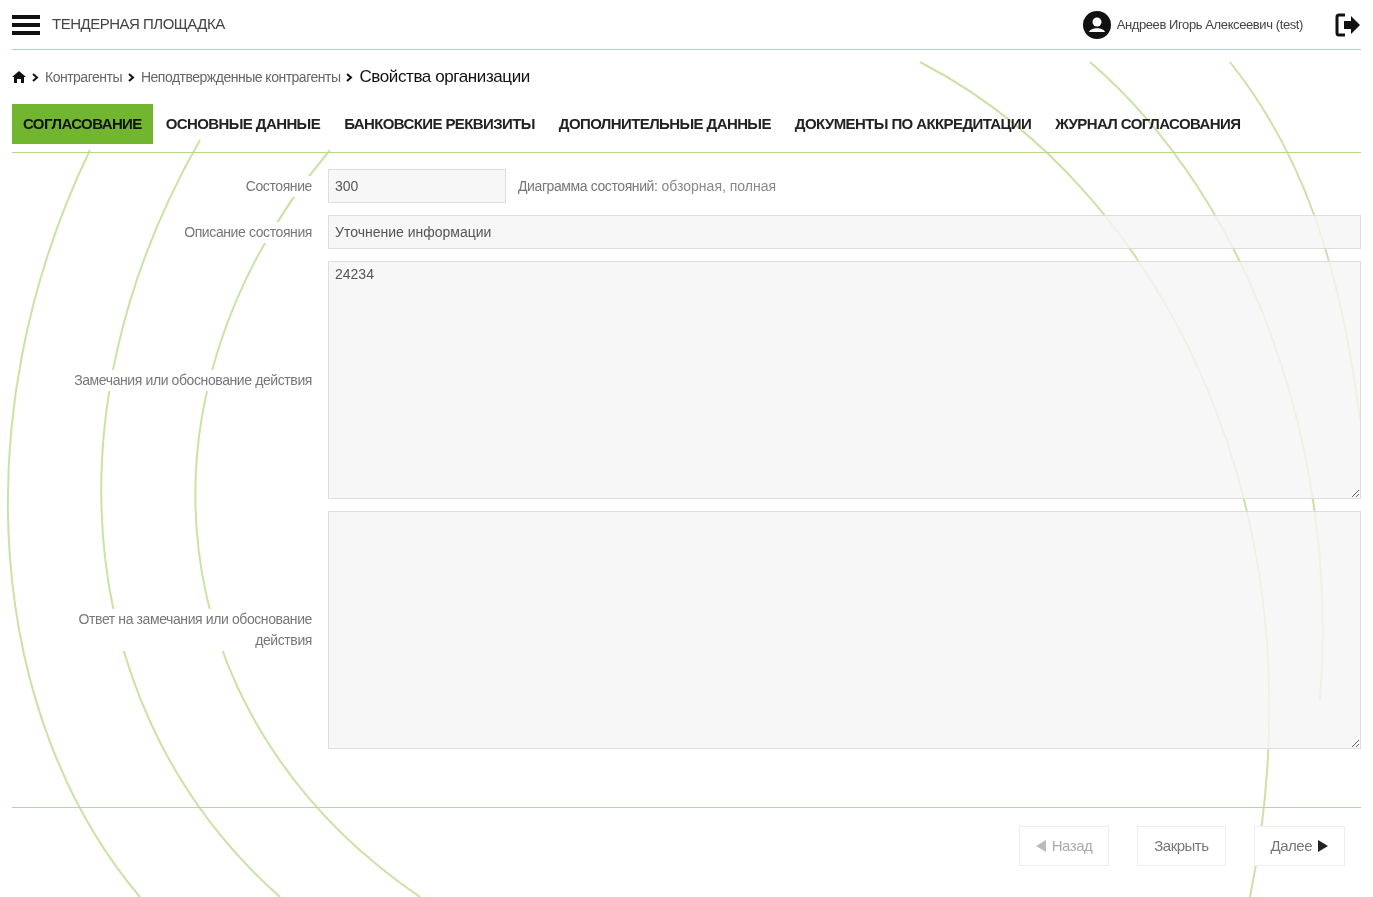  I want to click on field-label: Состояние, so click(278, 186).